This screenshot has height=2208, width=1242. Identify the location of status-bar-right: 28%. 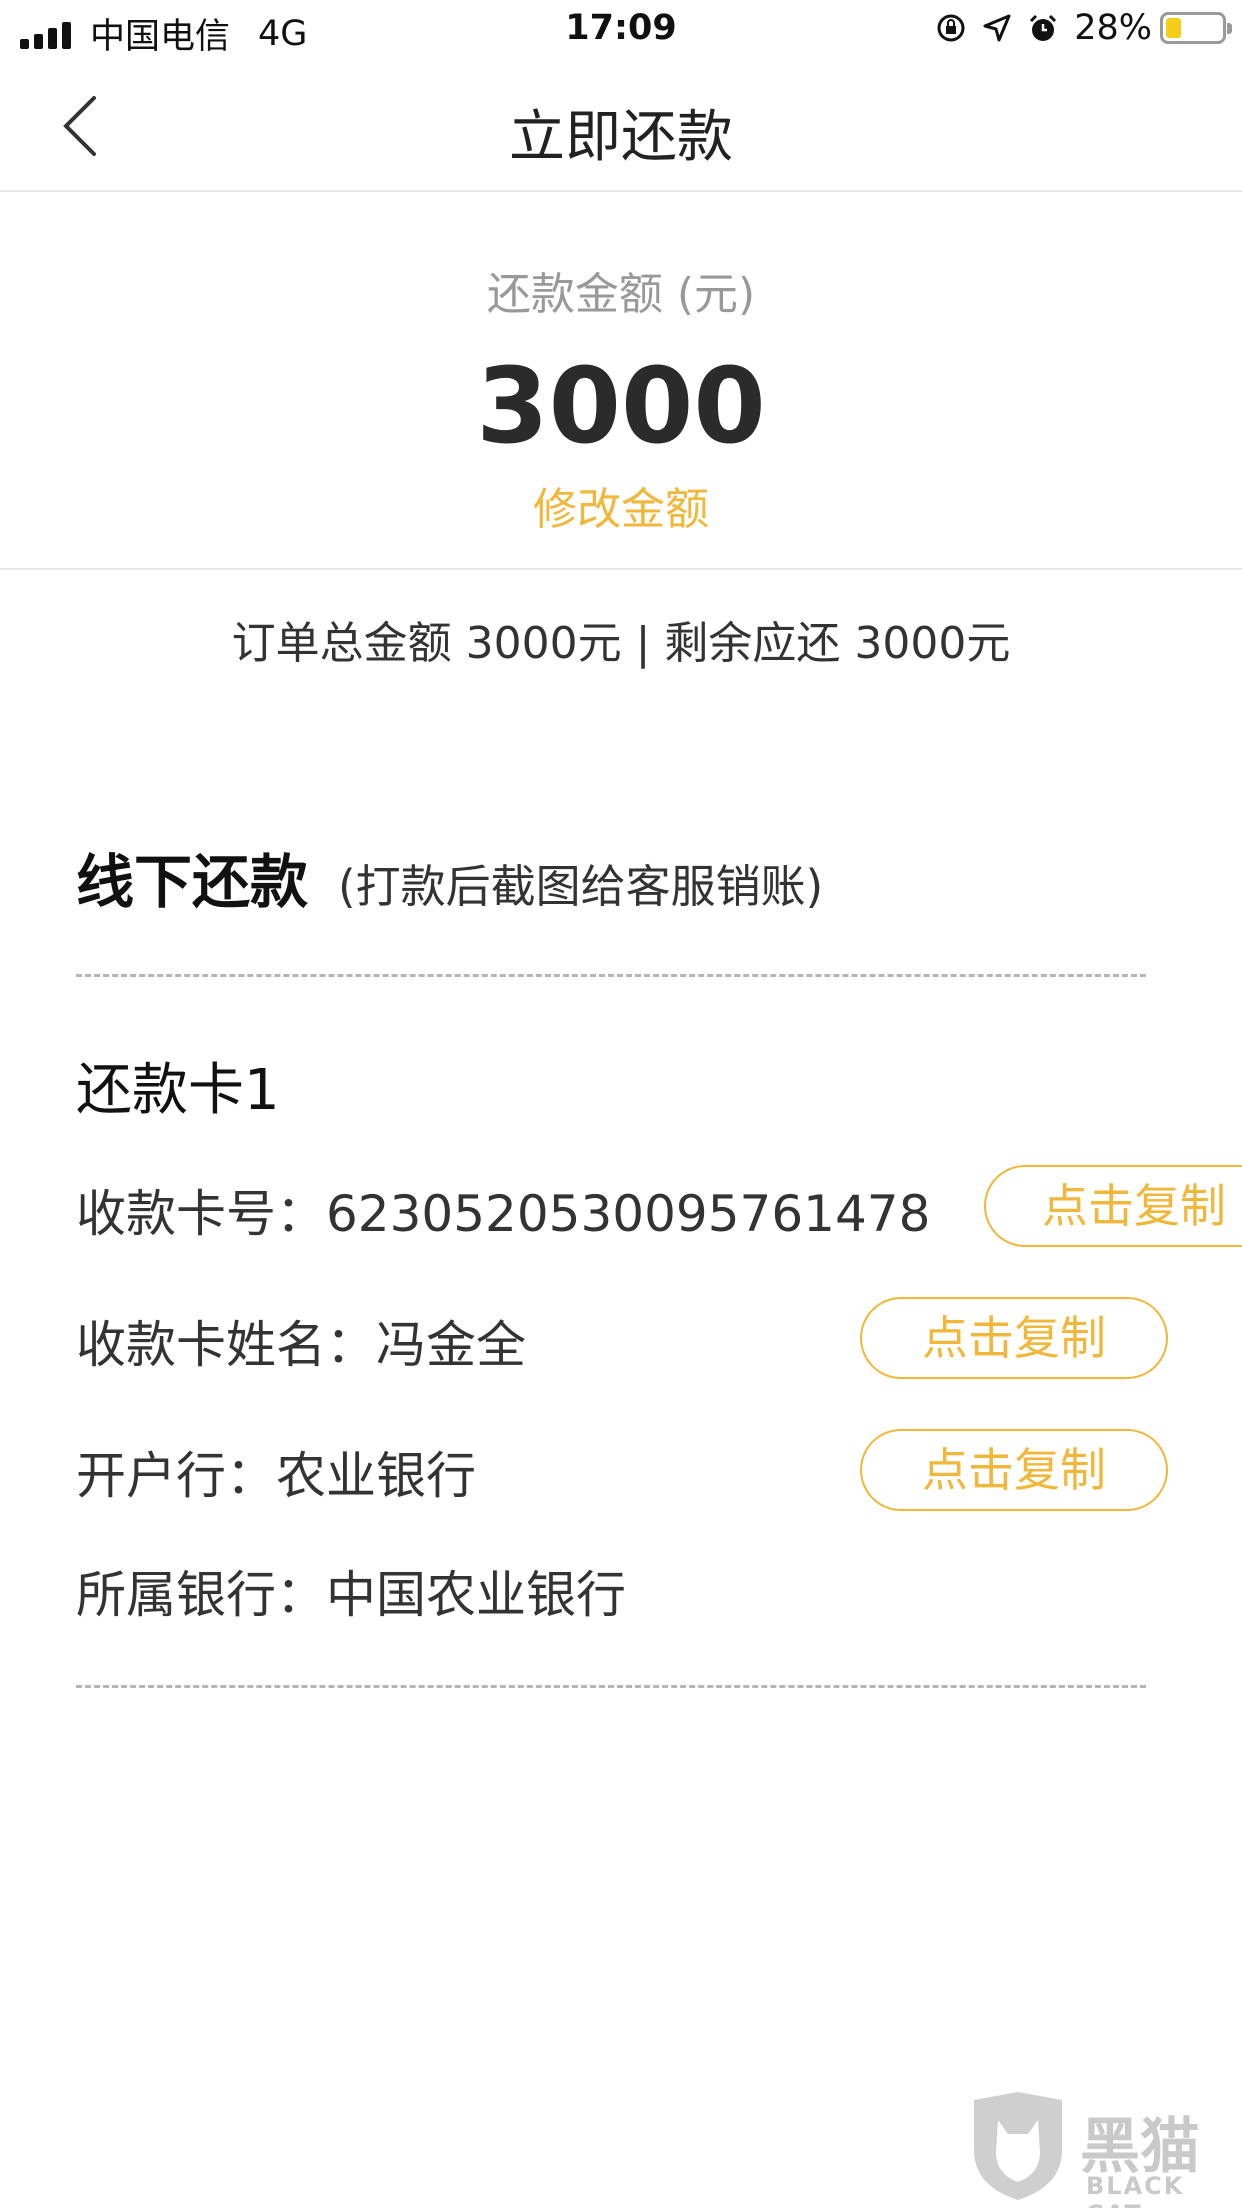
(1077, 28).